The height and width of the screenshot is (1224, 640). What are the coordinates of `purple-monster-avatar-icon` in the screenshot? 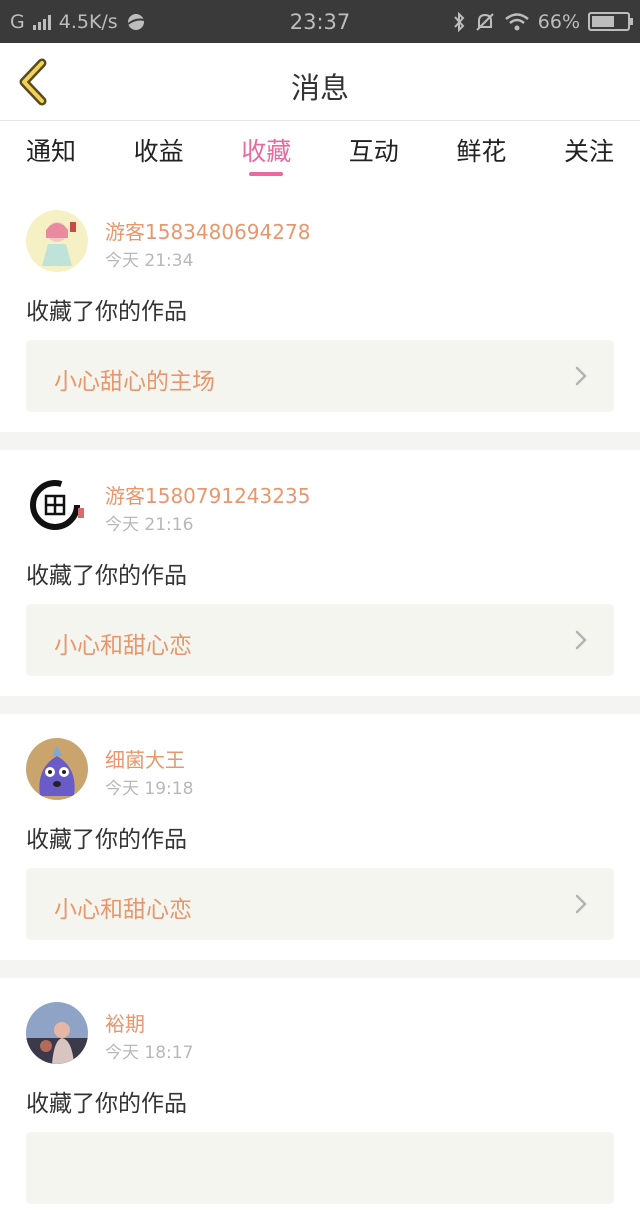 It's located at (57, 769).